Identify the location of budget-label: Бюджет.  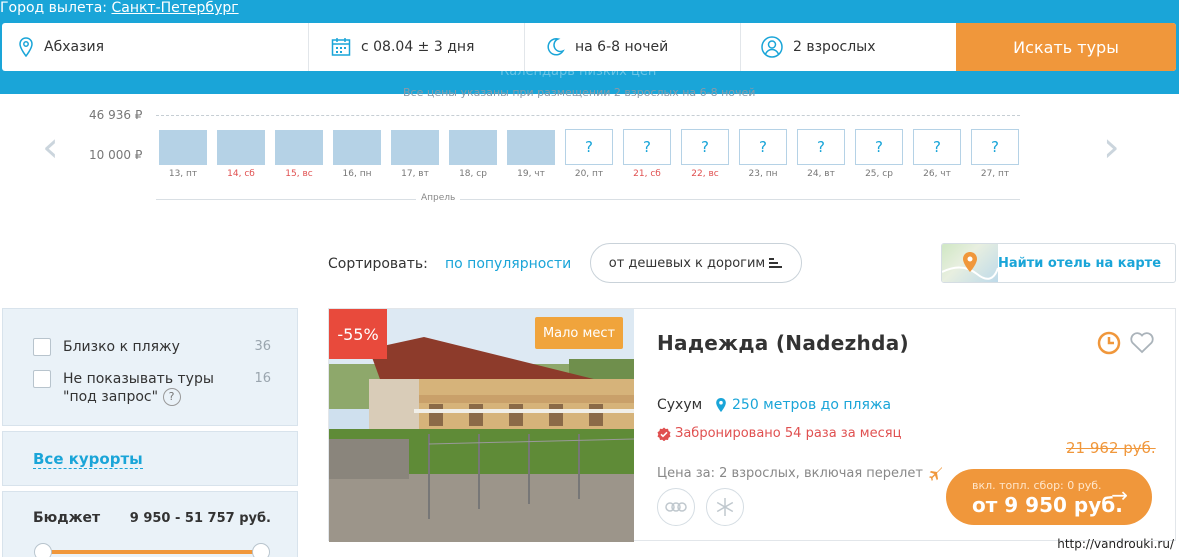
(67, 518).